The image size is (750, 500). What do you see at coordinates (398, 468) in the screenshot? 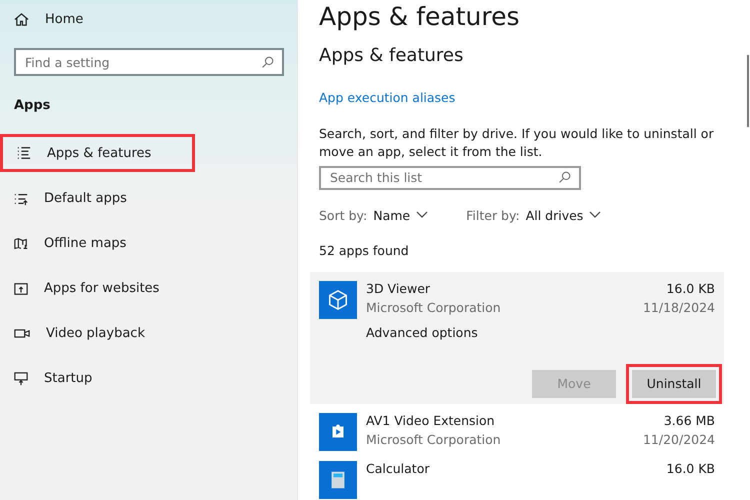
I see `app-name: Calculator` at bounding box center [398, 468].